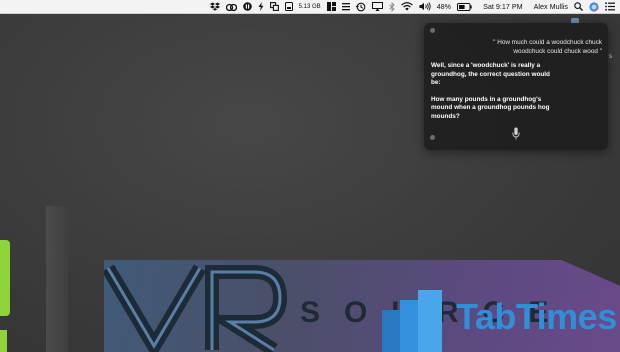 The width and height of the screenshot is (620, 352). Describe the element at coordinates (57, 279) in the screenshot. I see `wallpaper-grey-post` at that location.